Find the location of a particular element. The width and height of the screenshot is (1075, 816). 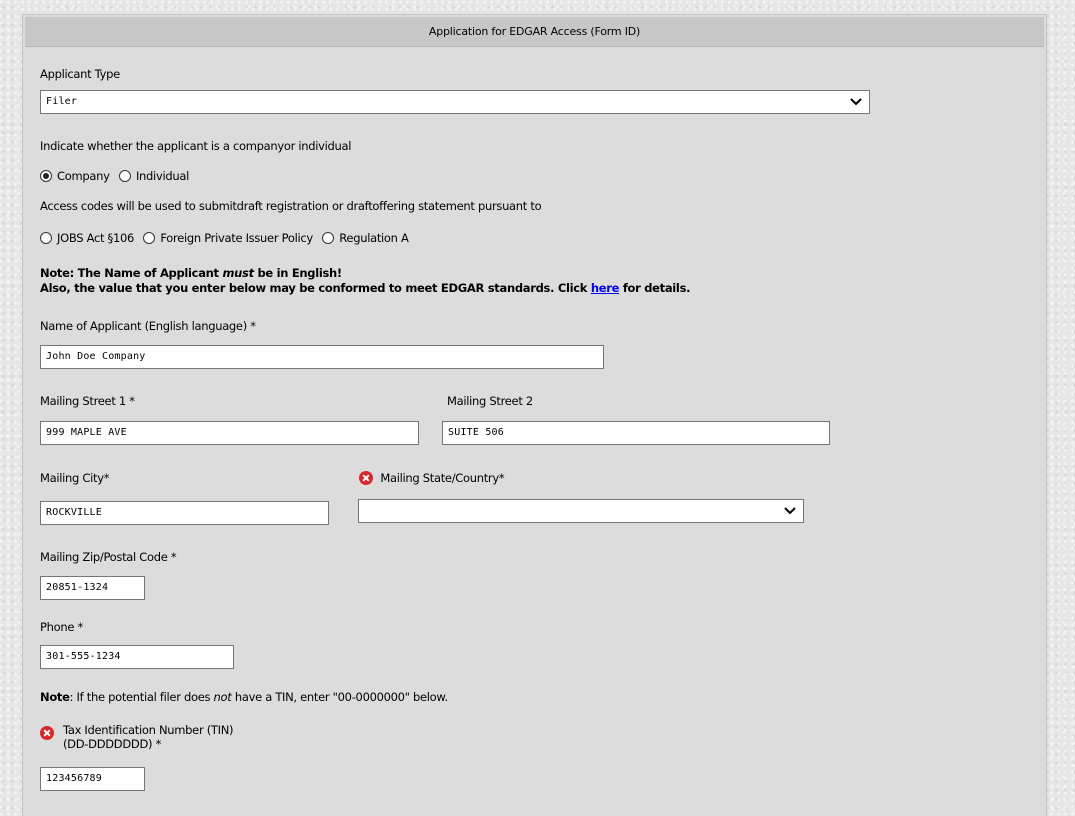

radio-individual-label: Individual is located at coordinates (162, 176).